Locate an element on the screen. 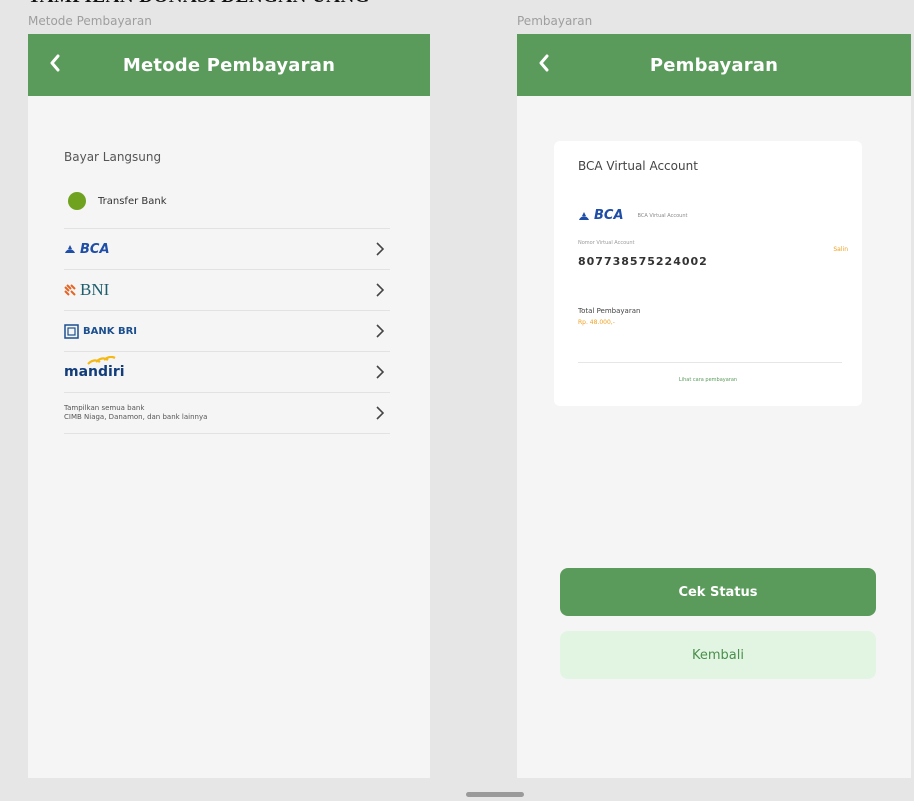  mandiri-logo: mandiri is located at coordinates (94, 368).